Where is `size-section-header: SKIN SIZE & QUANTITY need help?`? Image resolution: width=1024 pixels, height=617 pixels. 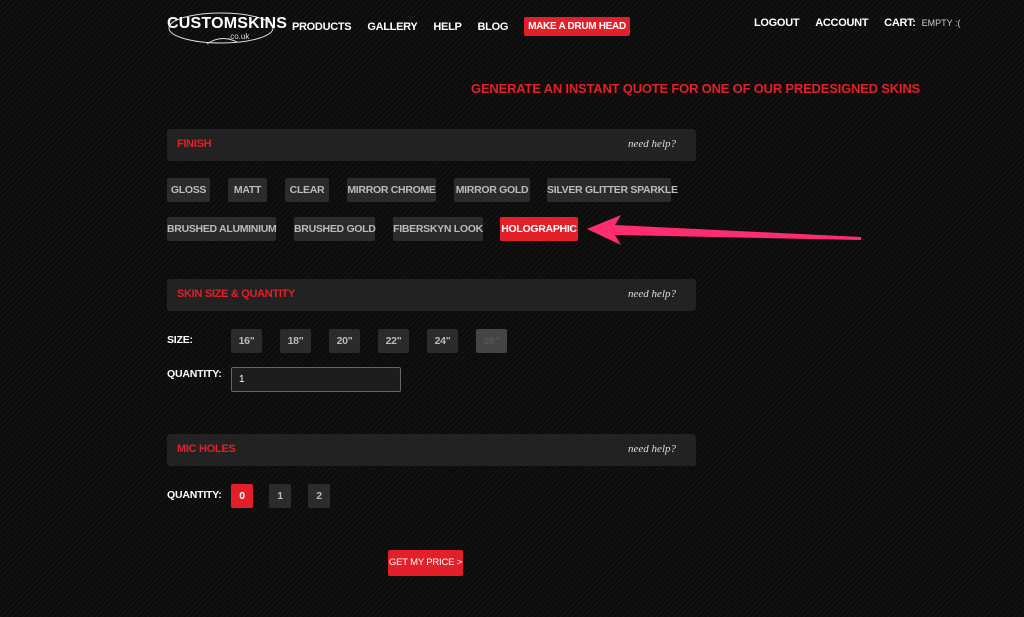 size-section-header: SKIN SIZE & QUANTITY need help? is located at coordinates (431, 295).